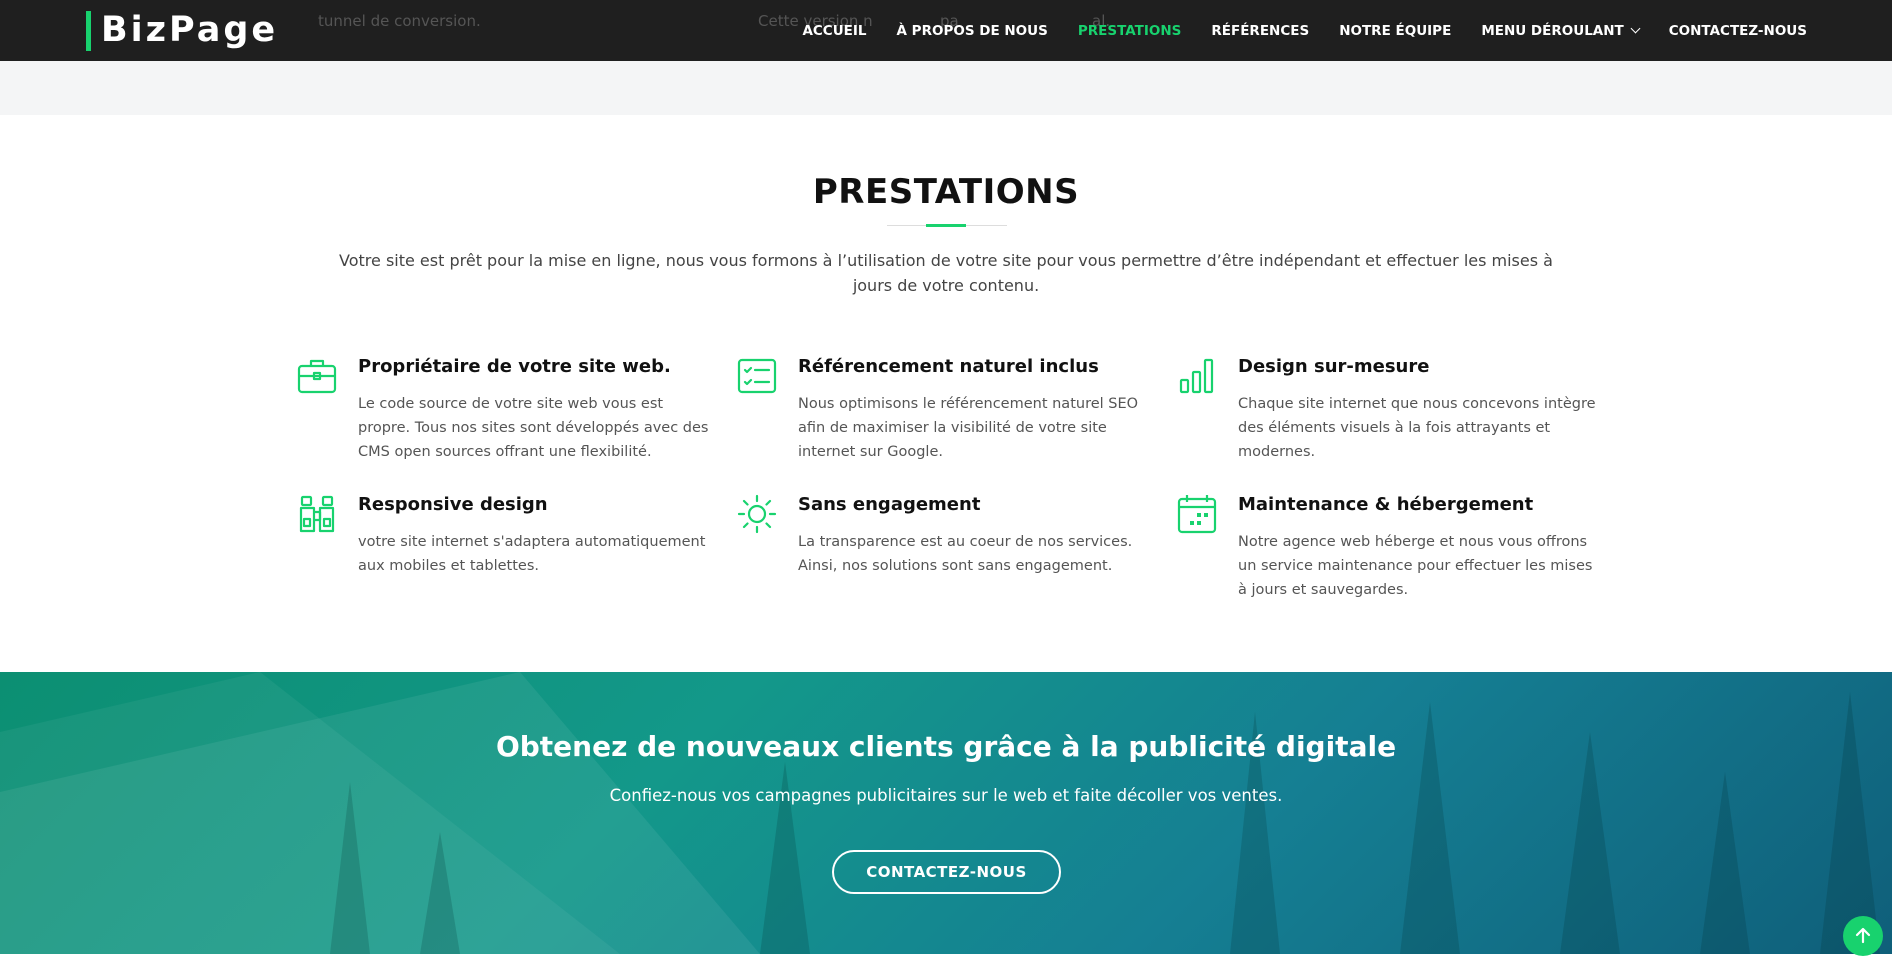 This screenshot has height=966, width=1892. What do you see at coordinates (757, 514) in the screenshot?
I see `sun-icon` at bounding box center [757, 514].